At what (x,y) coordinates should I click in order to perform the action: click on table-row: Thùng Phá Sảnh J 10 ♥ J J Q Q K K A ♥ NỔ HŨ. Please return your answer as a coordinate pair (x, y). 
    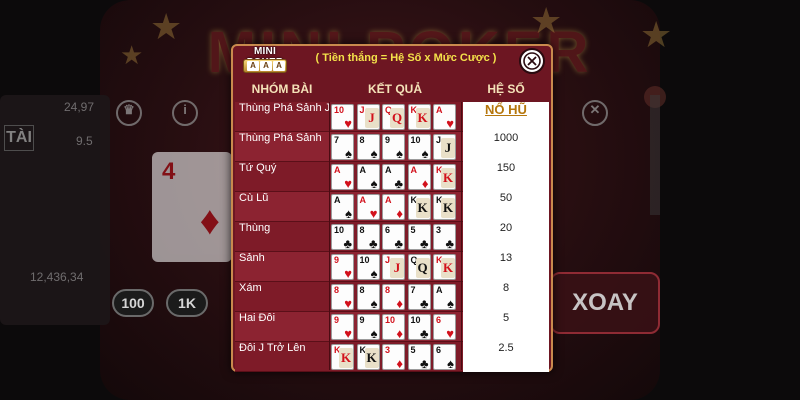
    Looking at the image, I should click on (392, 117).